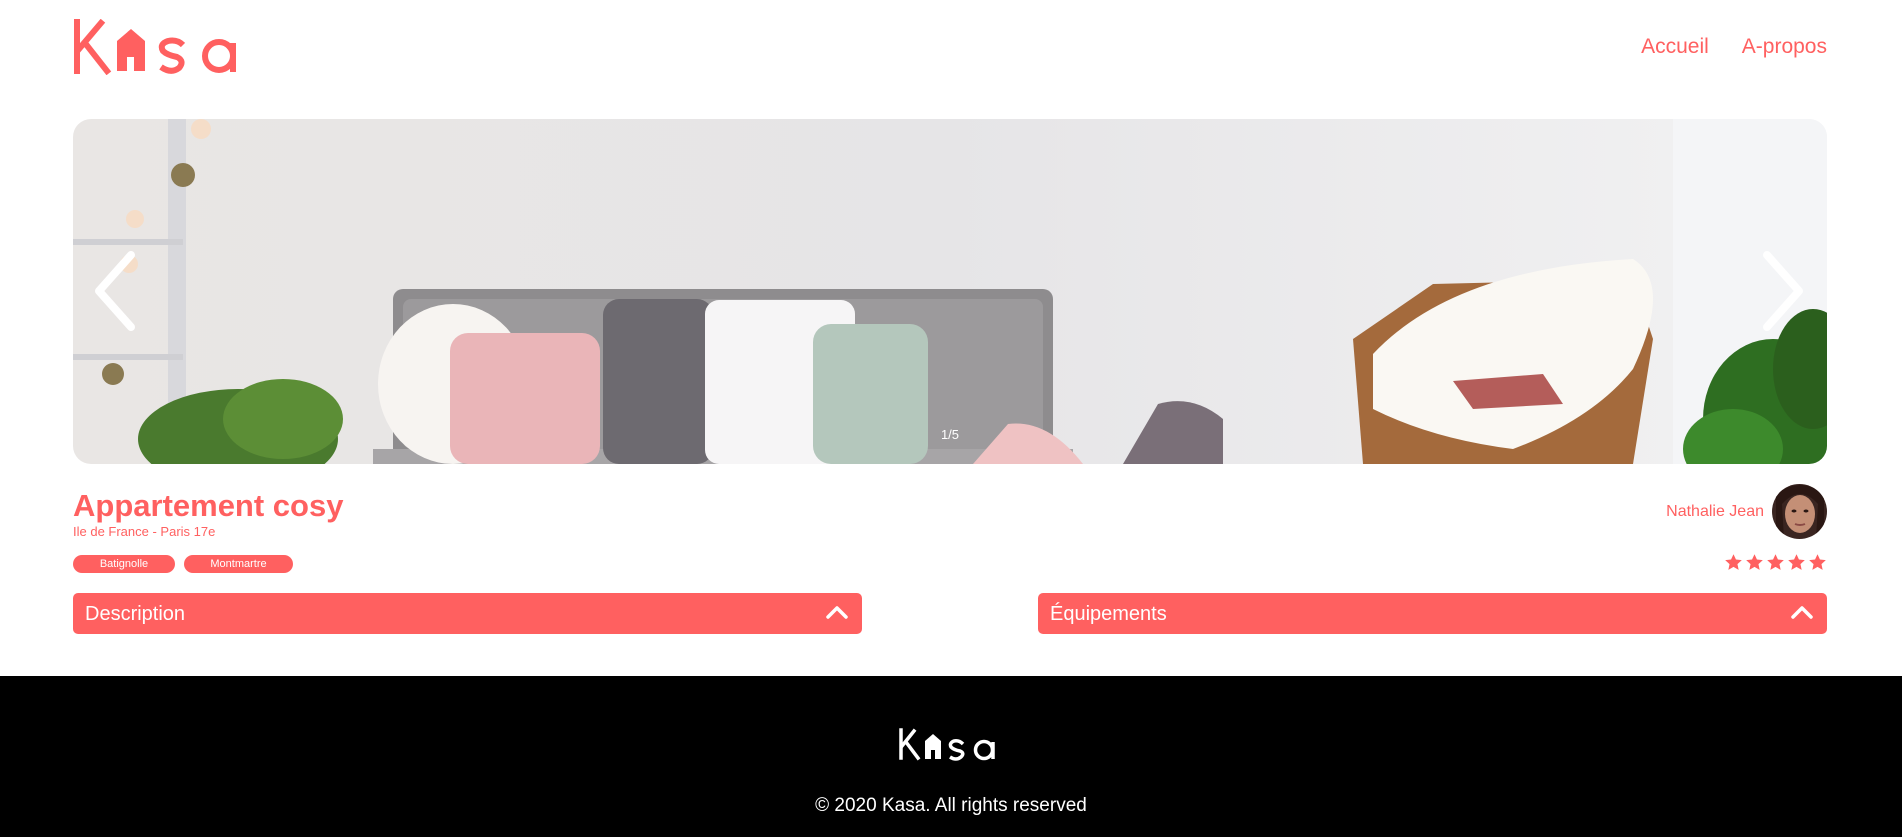  I want to click on footer-copyright: © 2020 Kasa. All rights reserved, so click(951, 805).